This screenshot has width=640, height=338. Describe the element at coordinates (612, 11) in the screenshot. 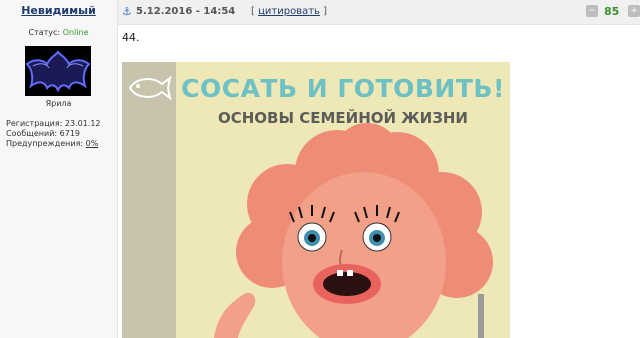

I see `rating-score: 85` at that location.